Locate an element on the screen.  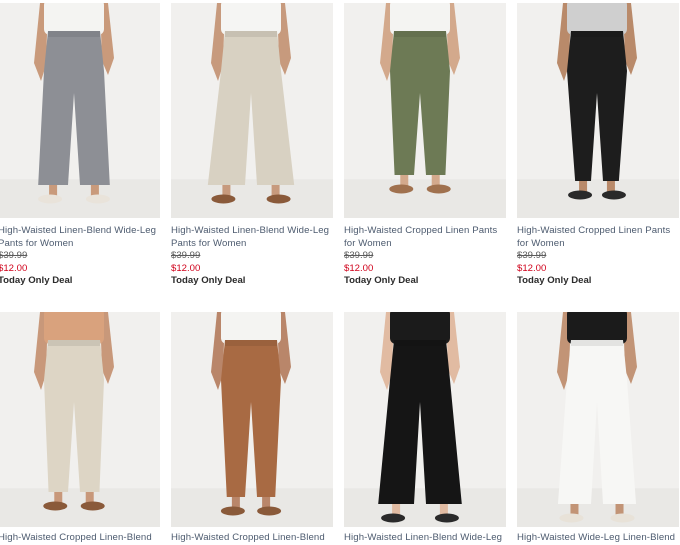
product-title: High-Waisted Linen-Blend Wide-Leg is located at coordinates (425, 538).